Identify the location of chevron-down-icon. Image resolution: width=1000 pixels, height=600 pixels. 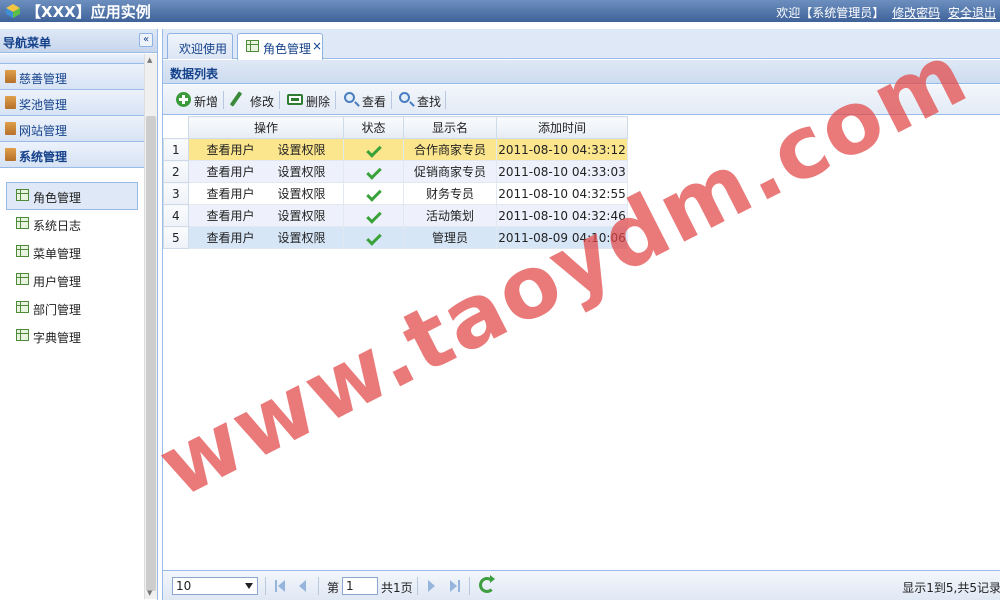
(249, 586).